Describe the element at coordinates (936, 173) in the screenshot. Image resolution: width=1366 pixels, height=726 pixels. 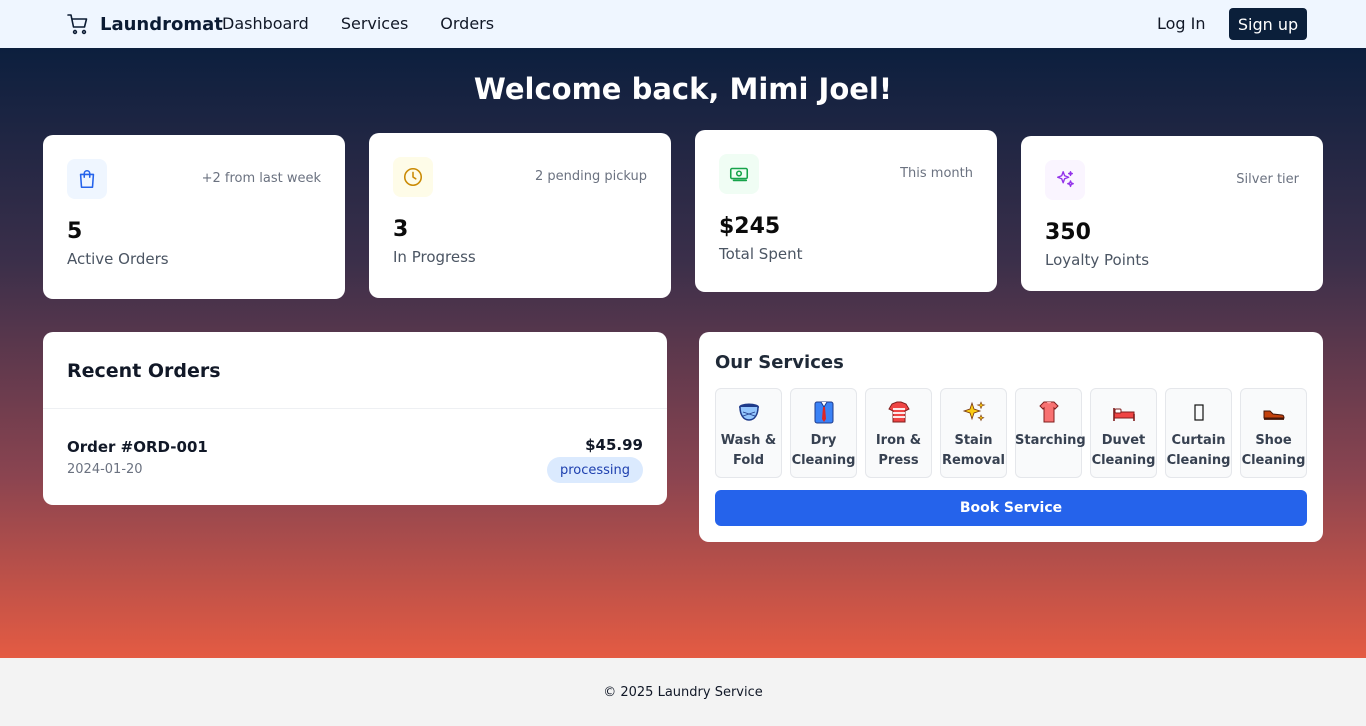
I see `stat-note: This month` at that location.